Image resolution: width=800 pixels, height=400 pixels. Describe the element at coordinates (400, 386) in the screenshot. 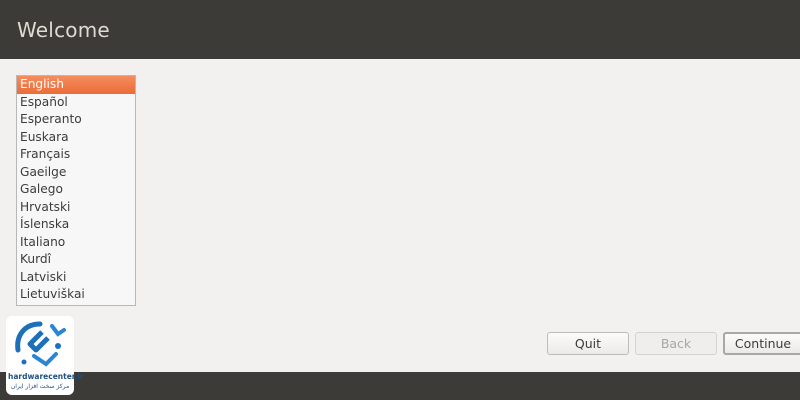

I see `bottom-bar` at that location.